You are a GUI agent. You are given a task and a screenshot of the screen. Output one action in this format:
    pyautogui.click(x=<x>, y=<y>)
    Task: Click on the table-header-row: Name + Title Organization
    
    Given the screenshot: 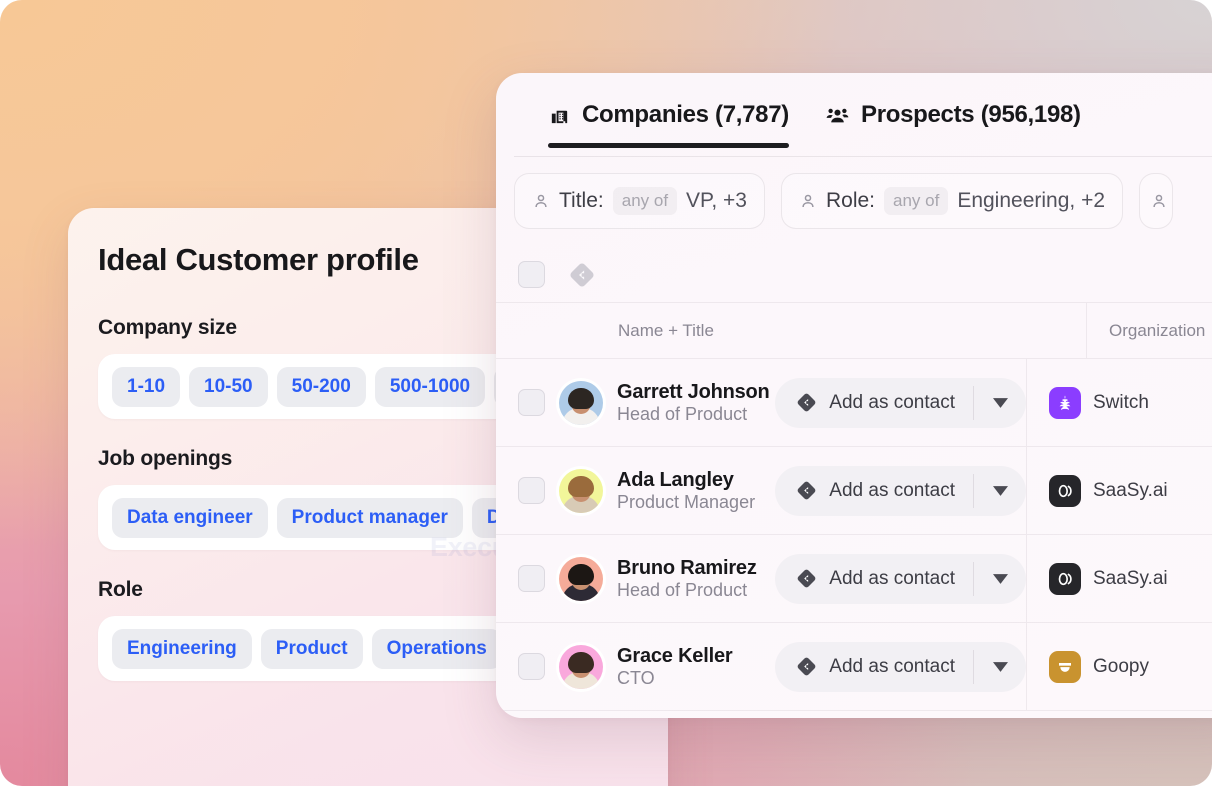 What is the action you would take?
    pyautogui.click(x=854, y=331)
    